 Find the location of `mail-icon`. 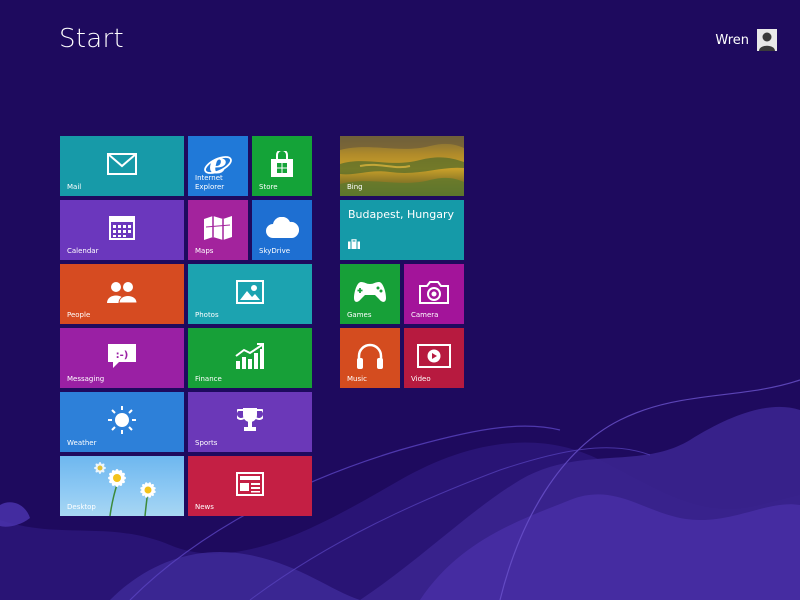

mail-icon is located at coordinates (122, 163).